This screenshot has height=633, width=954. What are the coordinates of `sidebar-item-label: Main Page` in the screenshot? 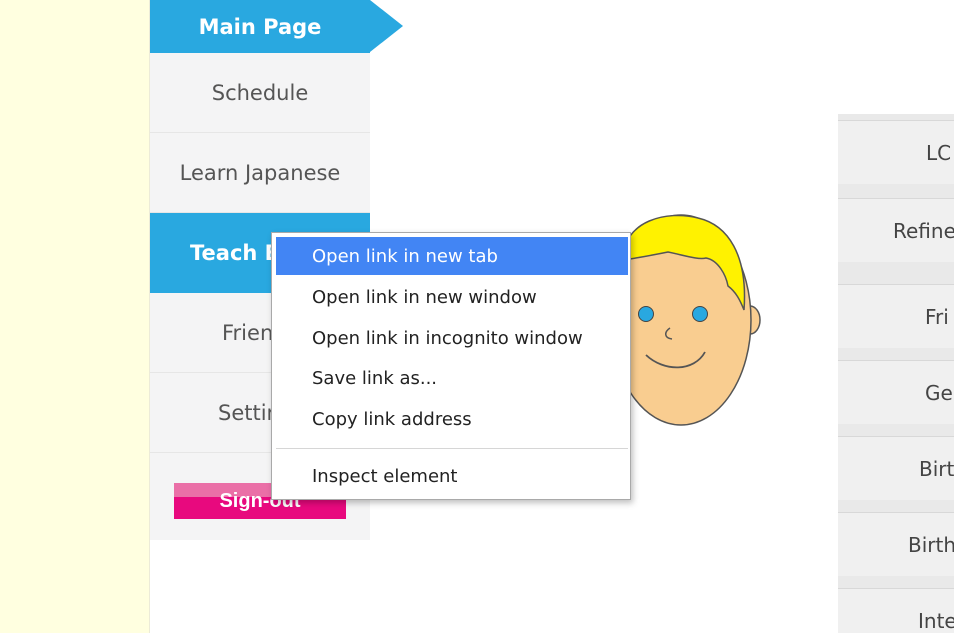 It's located at (260, 26).